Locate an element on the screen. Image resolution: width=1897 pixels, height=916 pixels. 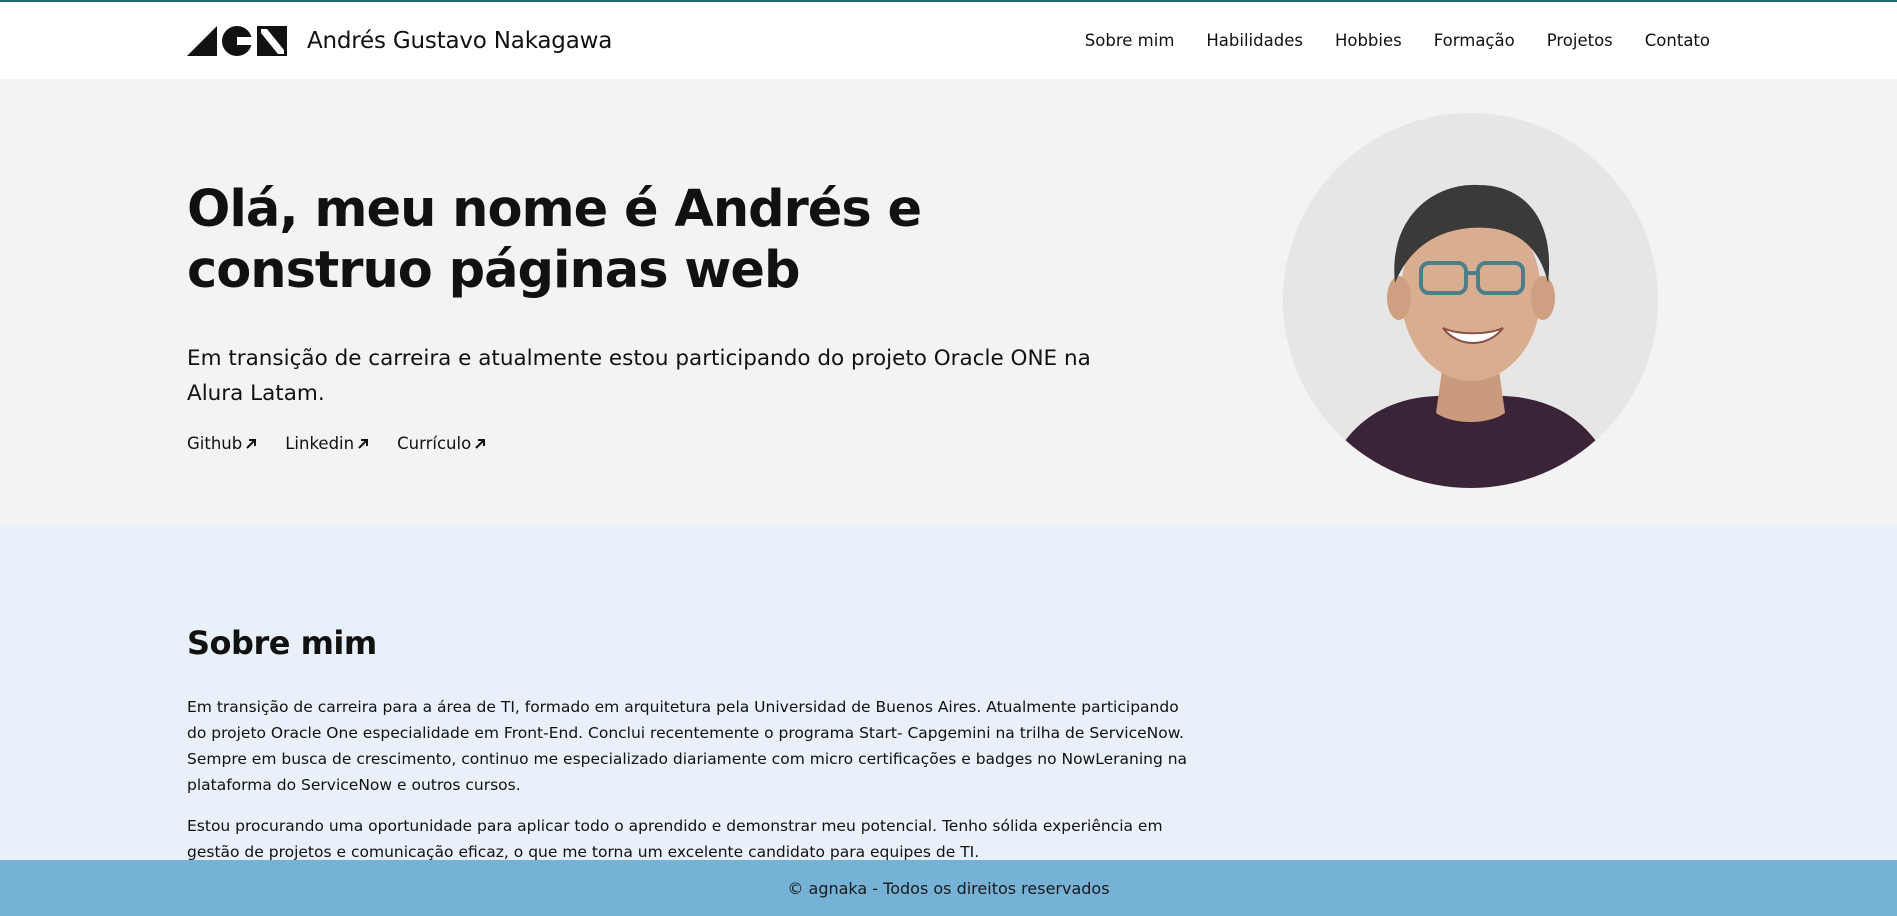
nav-item-contato: Contato is located at coordinates (1677, 40).